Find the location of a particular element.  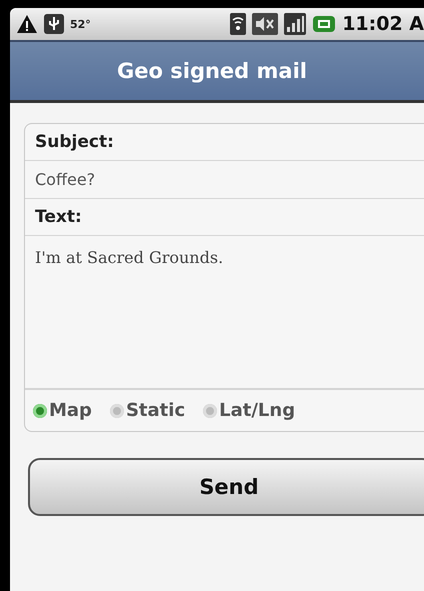

temperature-text: 52° is located at coordinates (80, 24).